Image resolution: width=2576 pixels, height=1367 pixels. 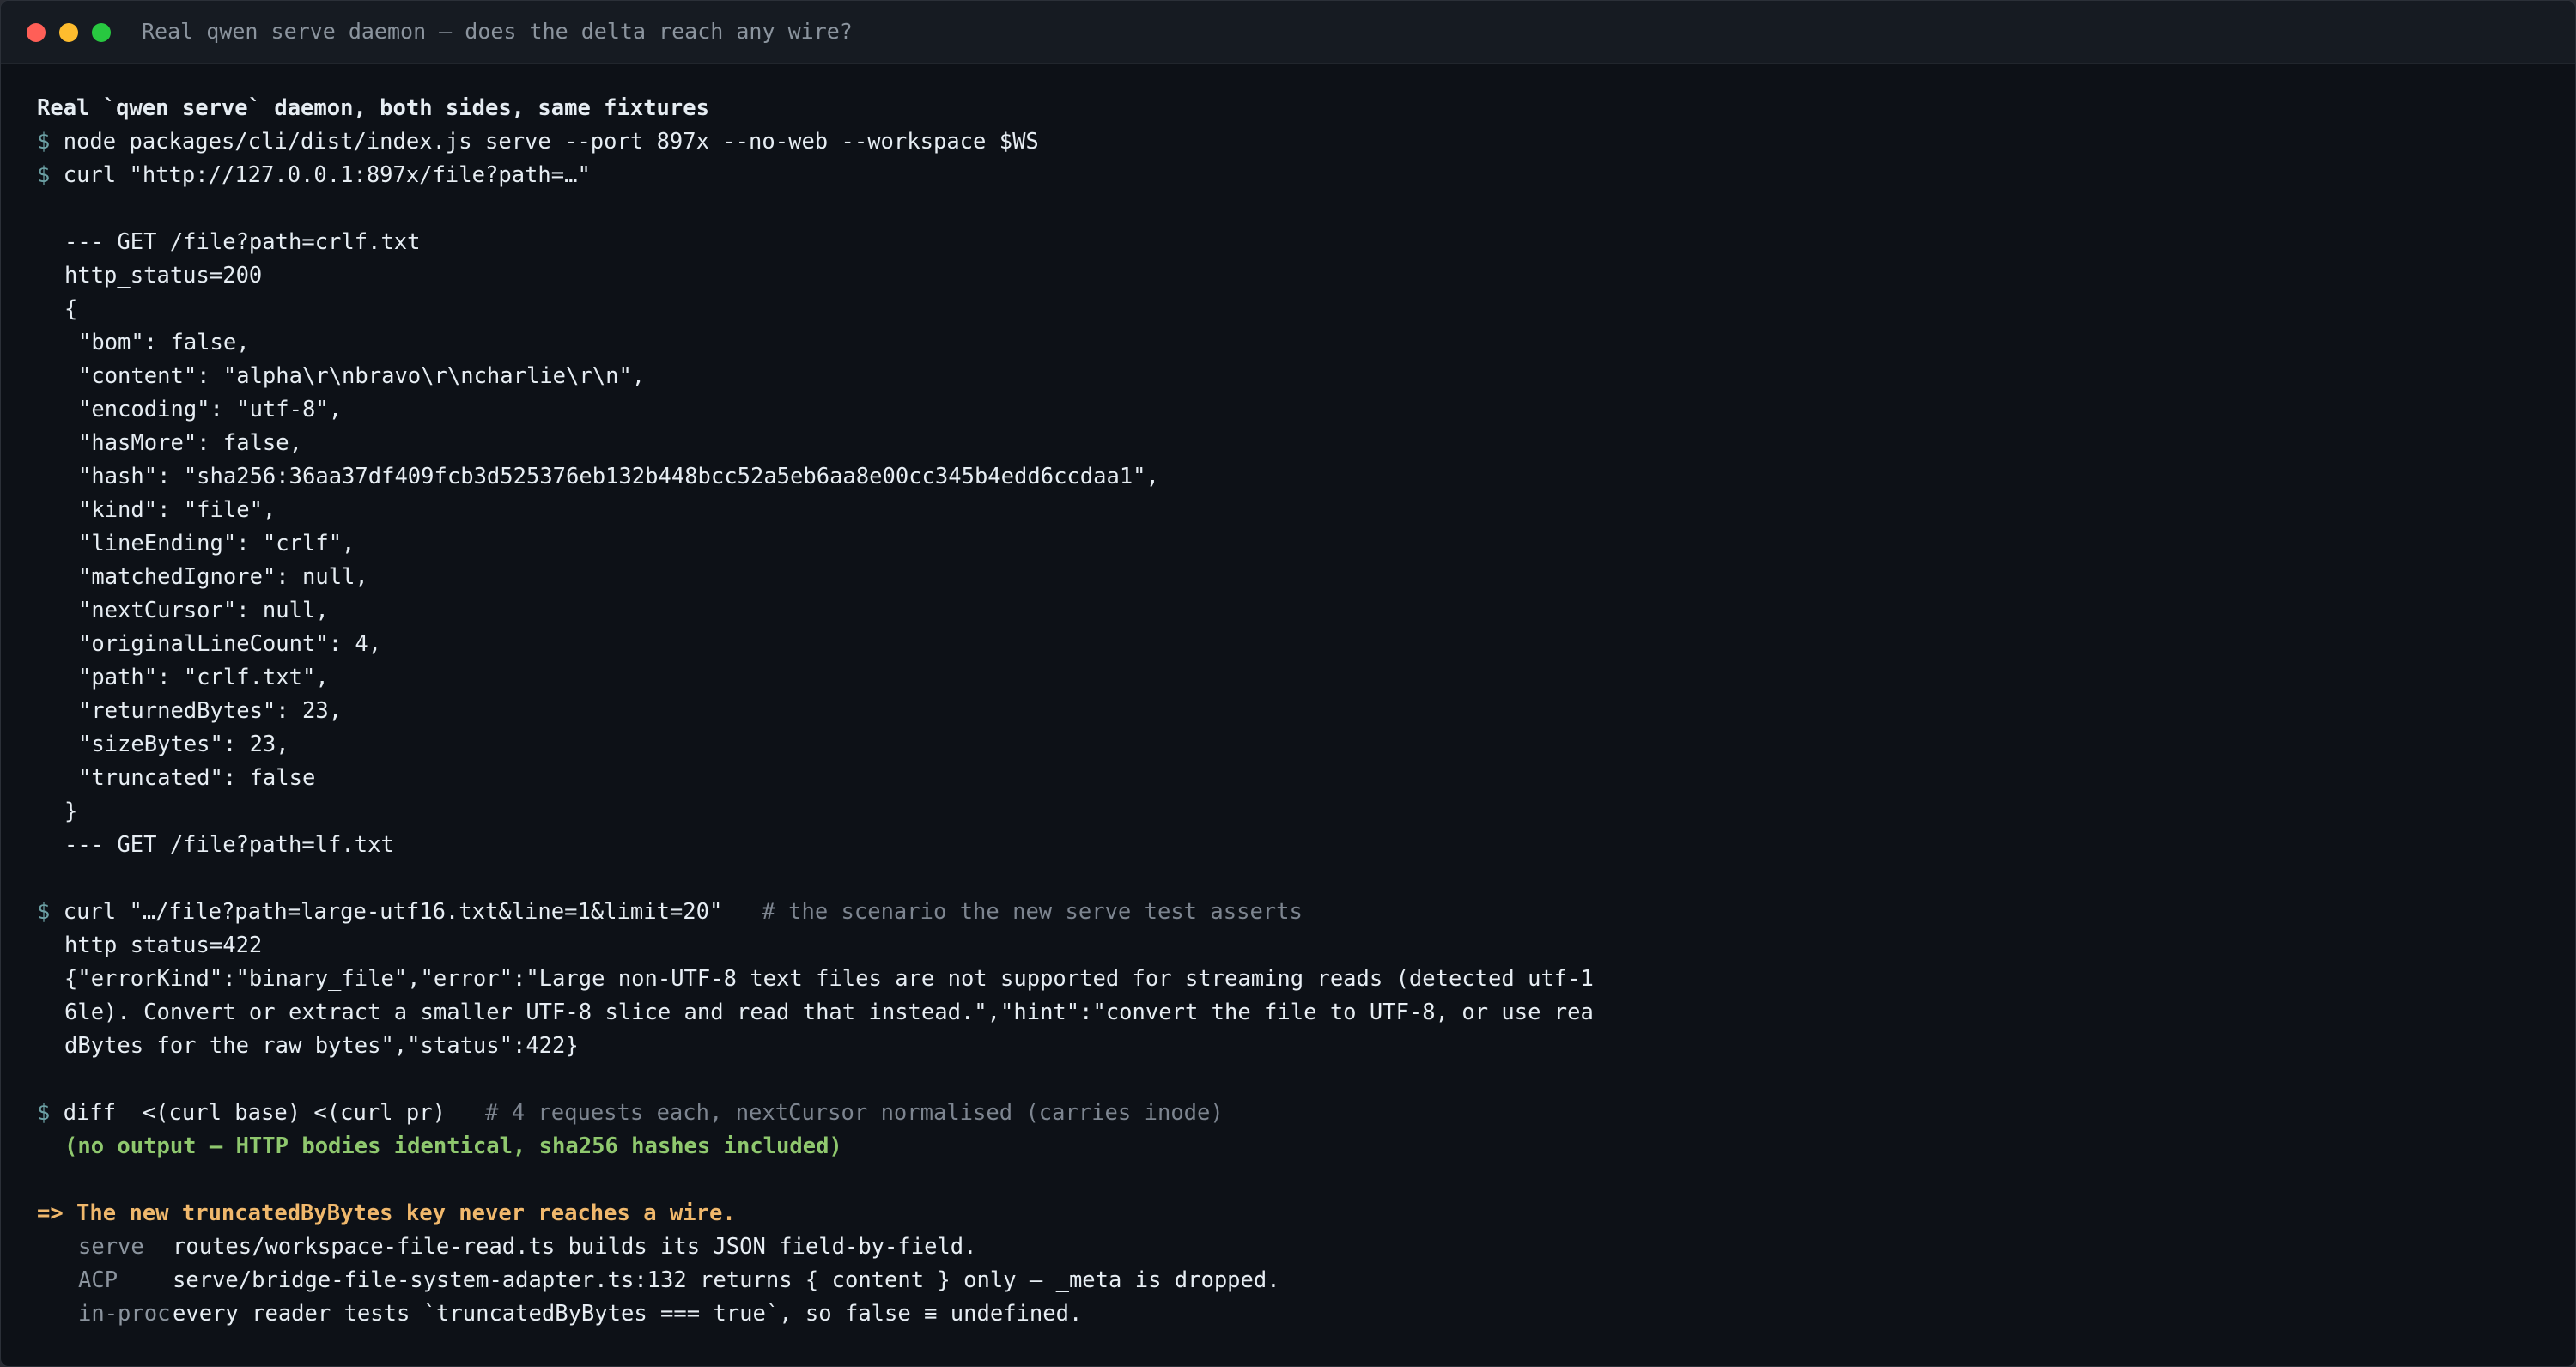 What do you see at coordinates (98, 1280) in the screenshot?
I see `row-tag: ACP` at bounding box center [98, 1280].